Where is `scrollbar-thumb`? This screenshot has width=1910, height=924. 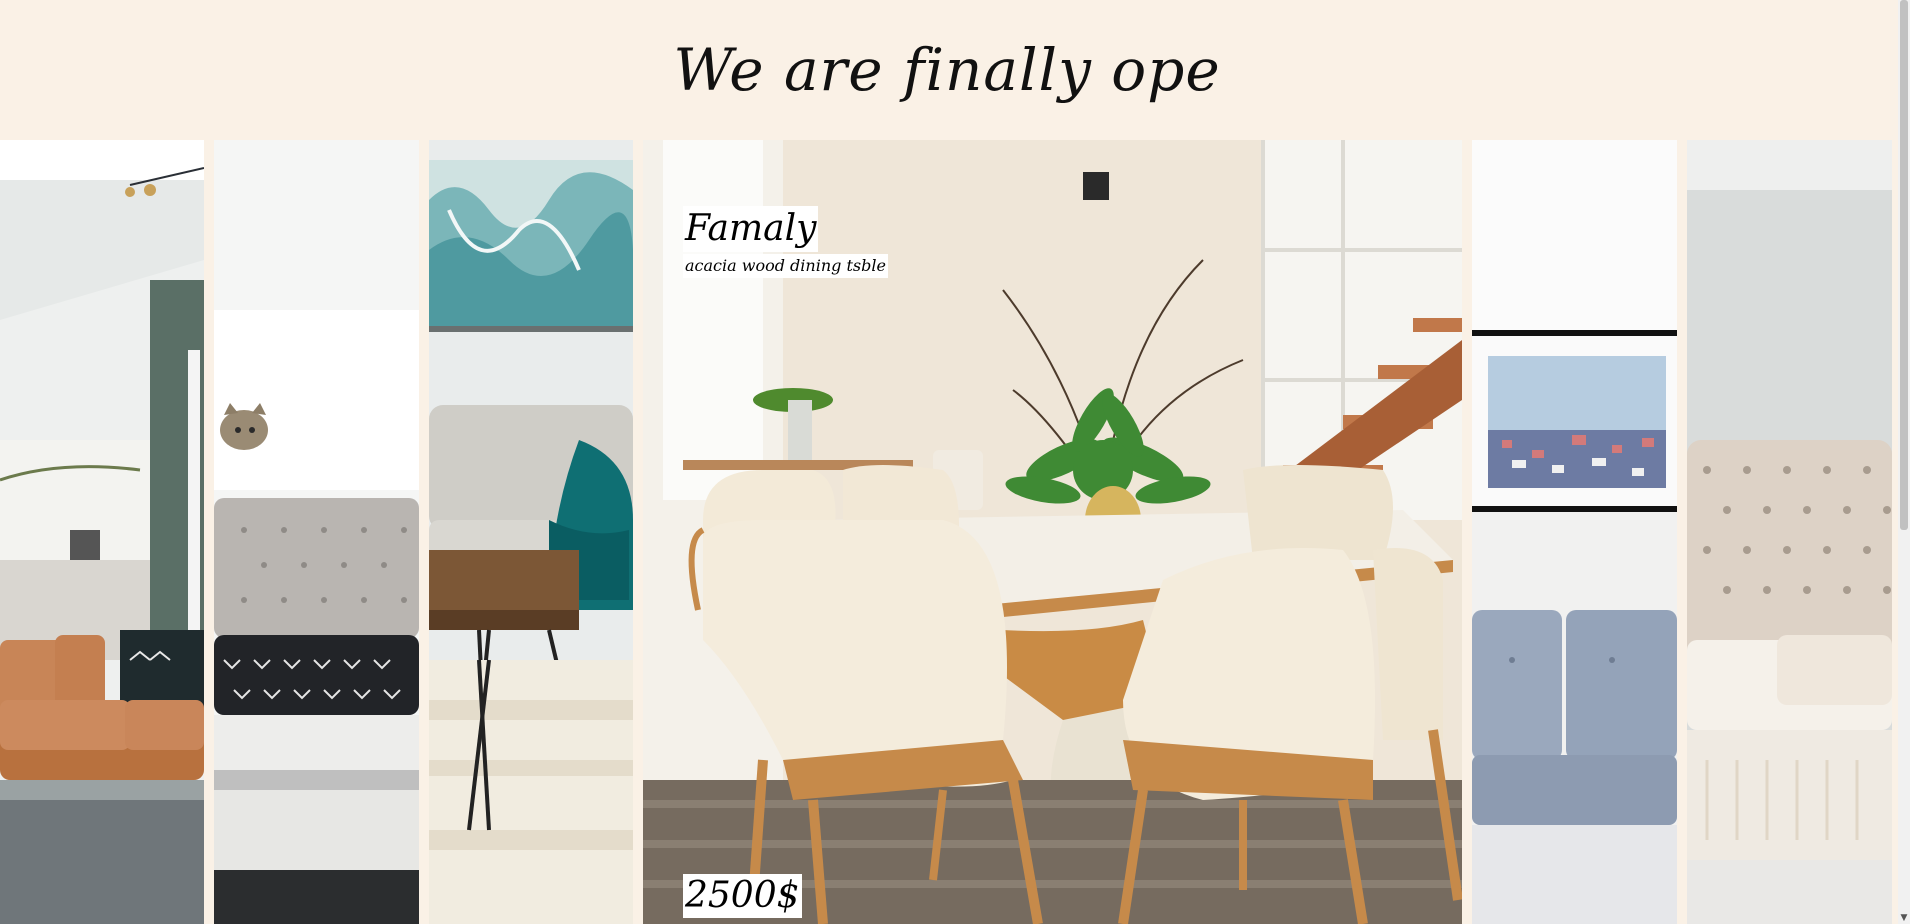 scrollbar-thumb is located at coordinates (1904, 265).